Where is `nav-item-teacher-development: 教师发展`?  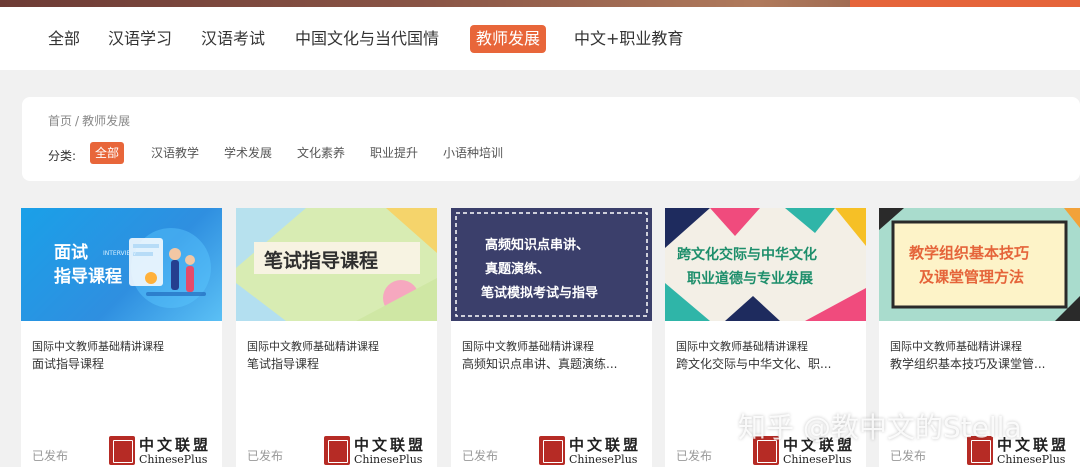
nav-item-teacher-development: 教师发展 is located at coordinates (508, 39).